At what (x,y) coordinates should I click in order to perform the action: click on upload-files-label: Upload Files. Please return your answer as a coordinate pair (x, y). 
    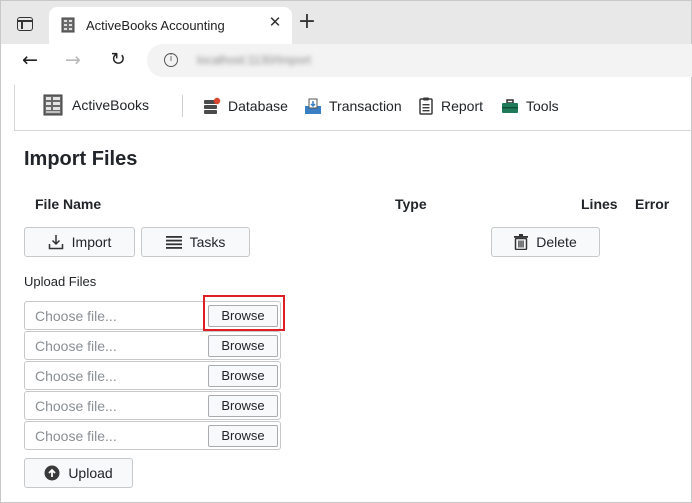
    Looking at the image, I should click on (60, 281).